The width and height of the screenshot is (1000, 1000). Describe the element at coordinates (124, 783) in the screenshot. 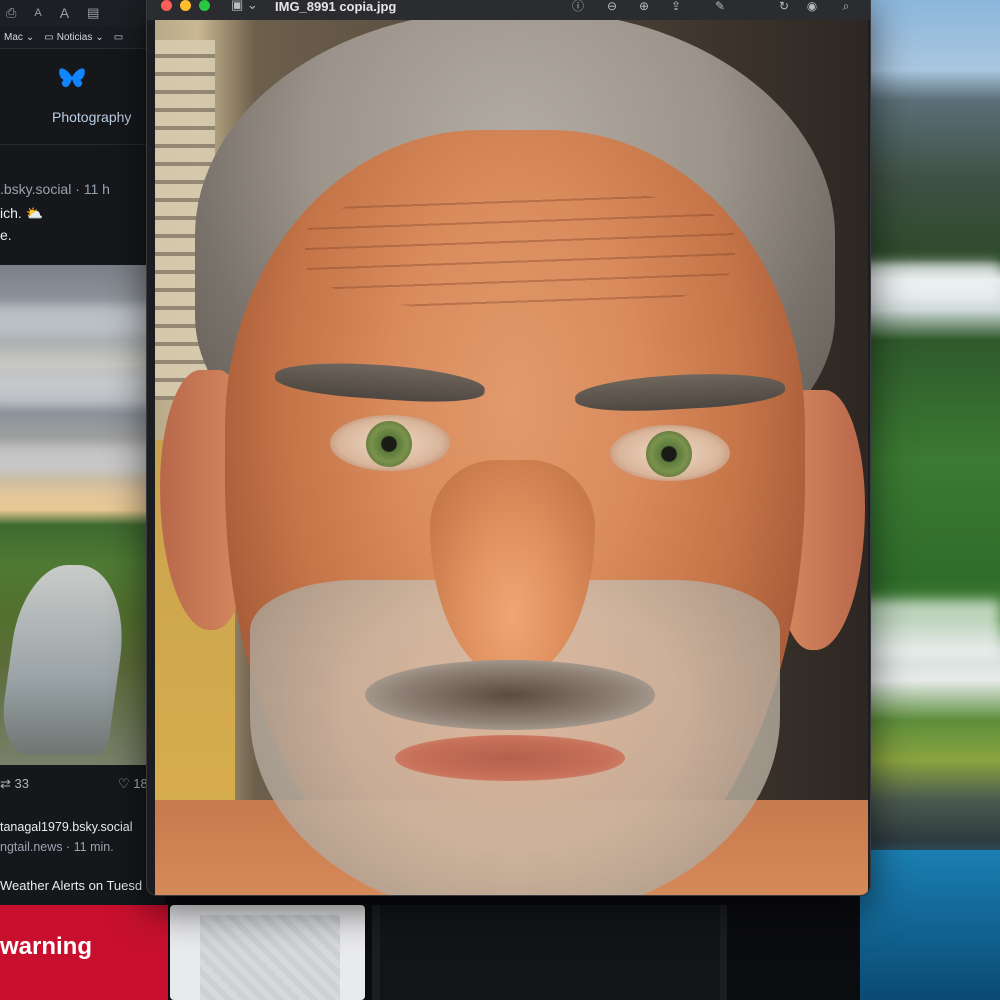

I see `heart-icon: ♡` at that location.